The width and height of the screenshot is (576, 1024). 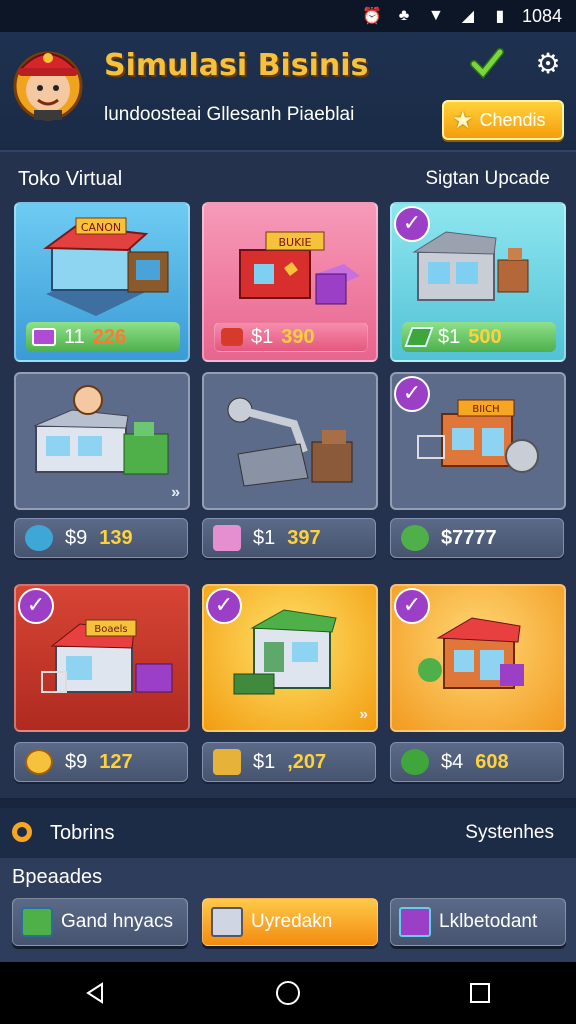 What do you see at coordinates (469, 537) in the screenshot?
I see `price-currency: $7777` at bounding box center [469, 537].